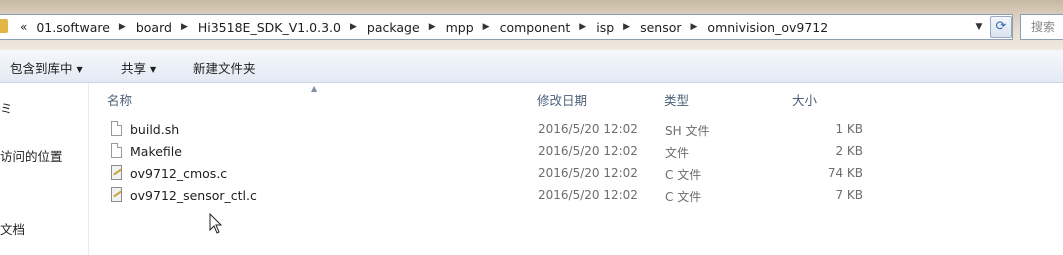  I want to click on file-size: 7 KB, so click(849, 195).